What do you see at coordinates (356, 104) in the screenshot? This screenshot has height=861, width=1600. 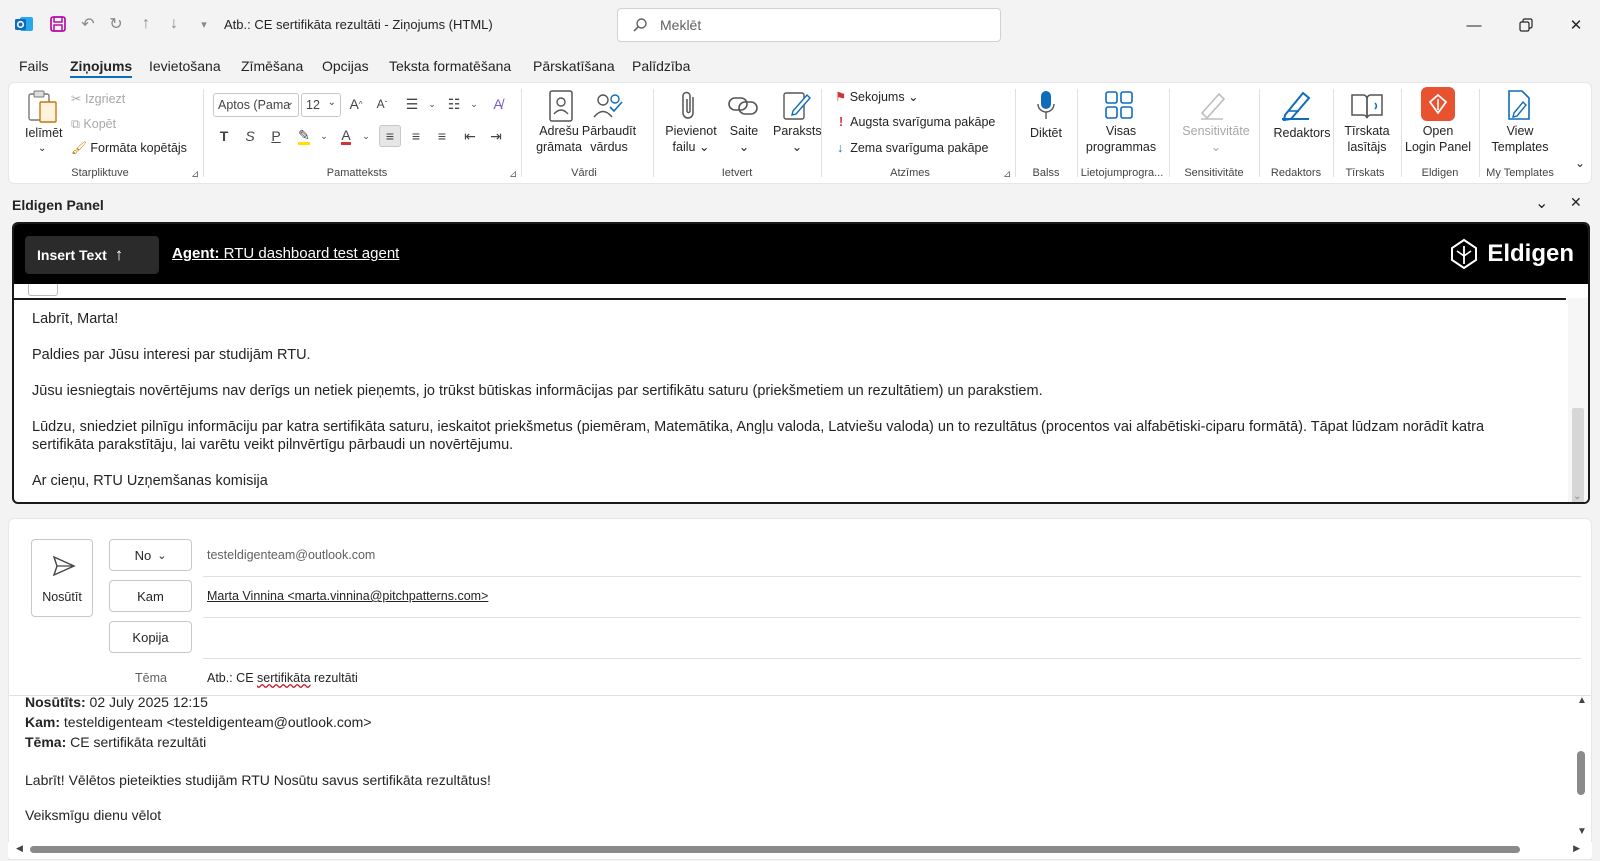 I see `grow-font-icon: A ^` at bounding box center [356, 104].